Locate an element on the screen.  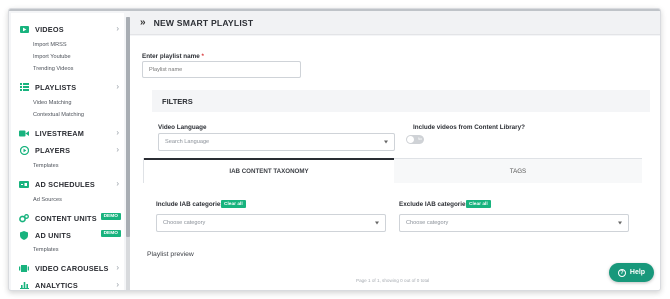
video-language-select: Search Language is located at coordinates (276, 142).